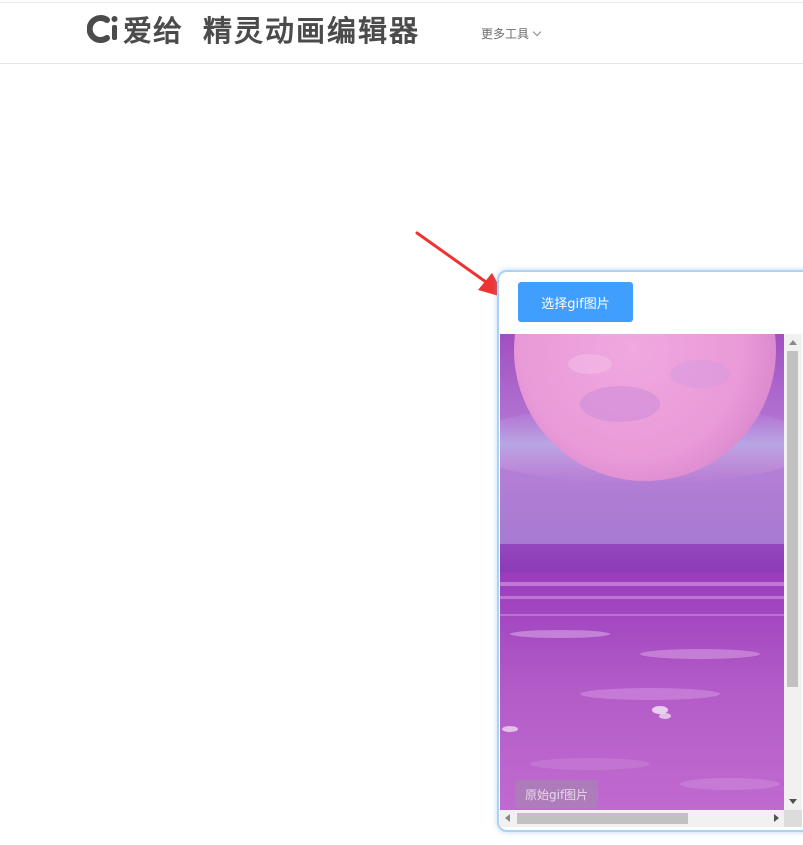 The width and height of the screenshot is (803, 845). I want to click on vertical-scrollbar, so click(793, 572).